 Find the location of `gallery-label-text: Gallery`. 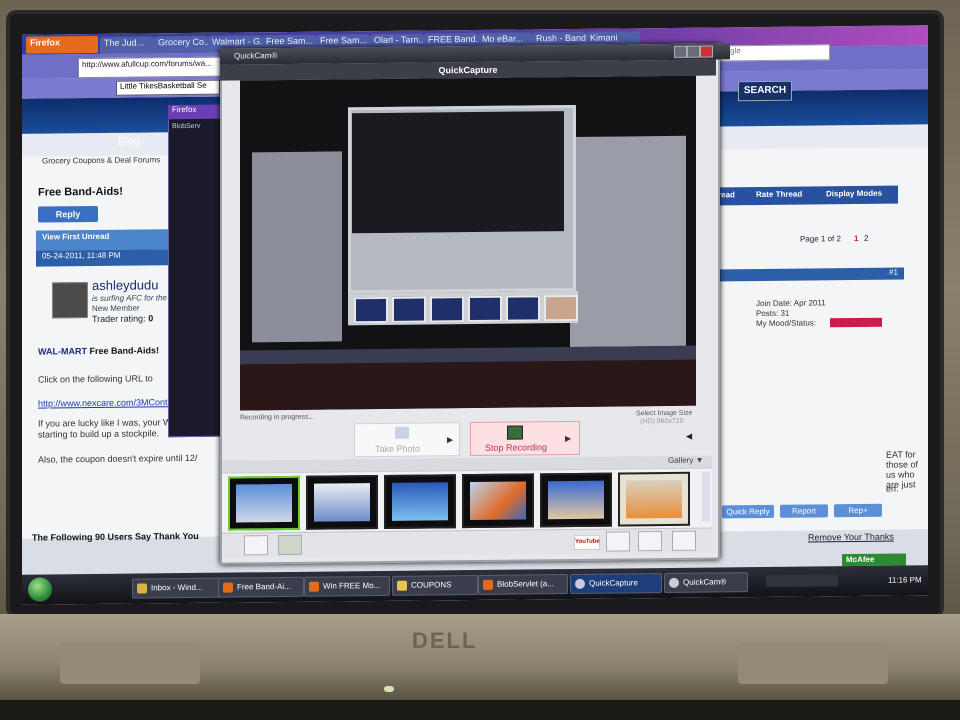

gallery-label-text: Gallery is located at coordinates (681, 460).